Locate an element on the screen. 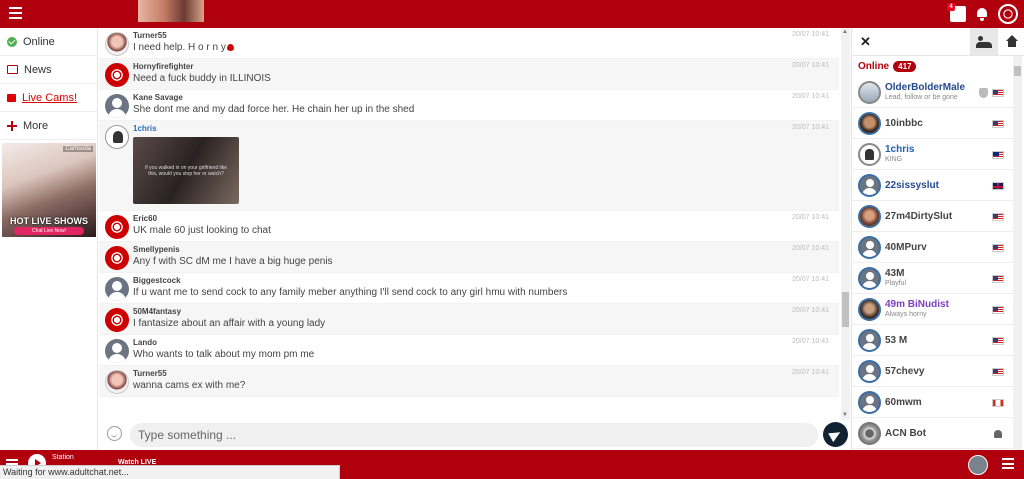 This screenshot has height=479, width=1024. user-list-item: 57chevy is located at coordinates (933, 371).